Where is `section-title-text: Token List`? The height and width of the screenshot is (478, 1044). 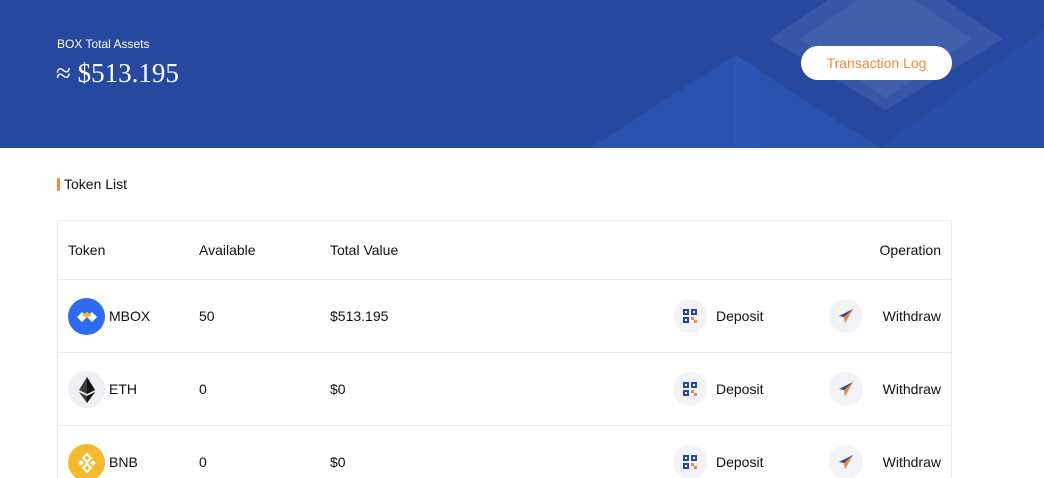
section-title-text: Token List is located at coordinates (96, 184).